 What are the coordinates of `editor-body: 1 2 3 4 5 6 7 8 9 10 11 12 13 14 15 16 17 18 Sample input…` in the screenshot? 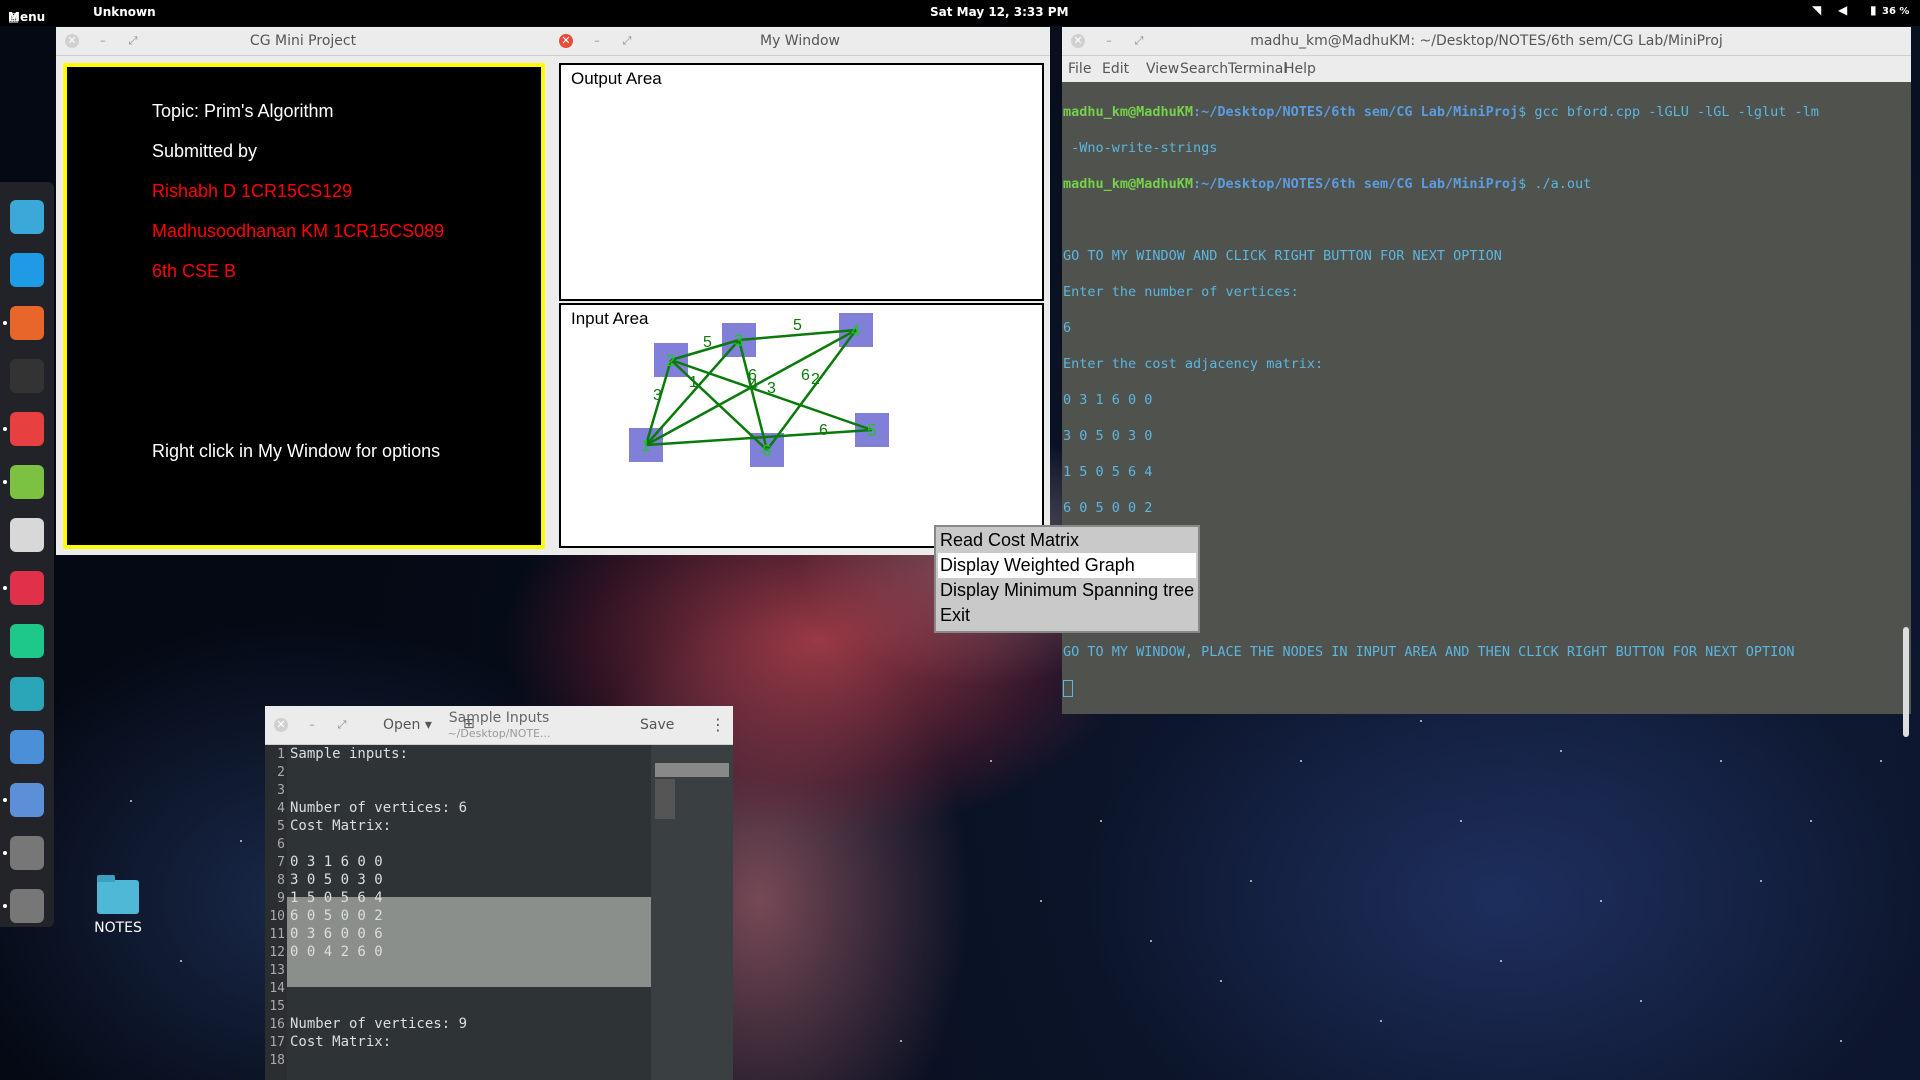 It's located at (499, 912).